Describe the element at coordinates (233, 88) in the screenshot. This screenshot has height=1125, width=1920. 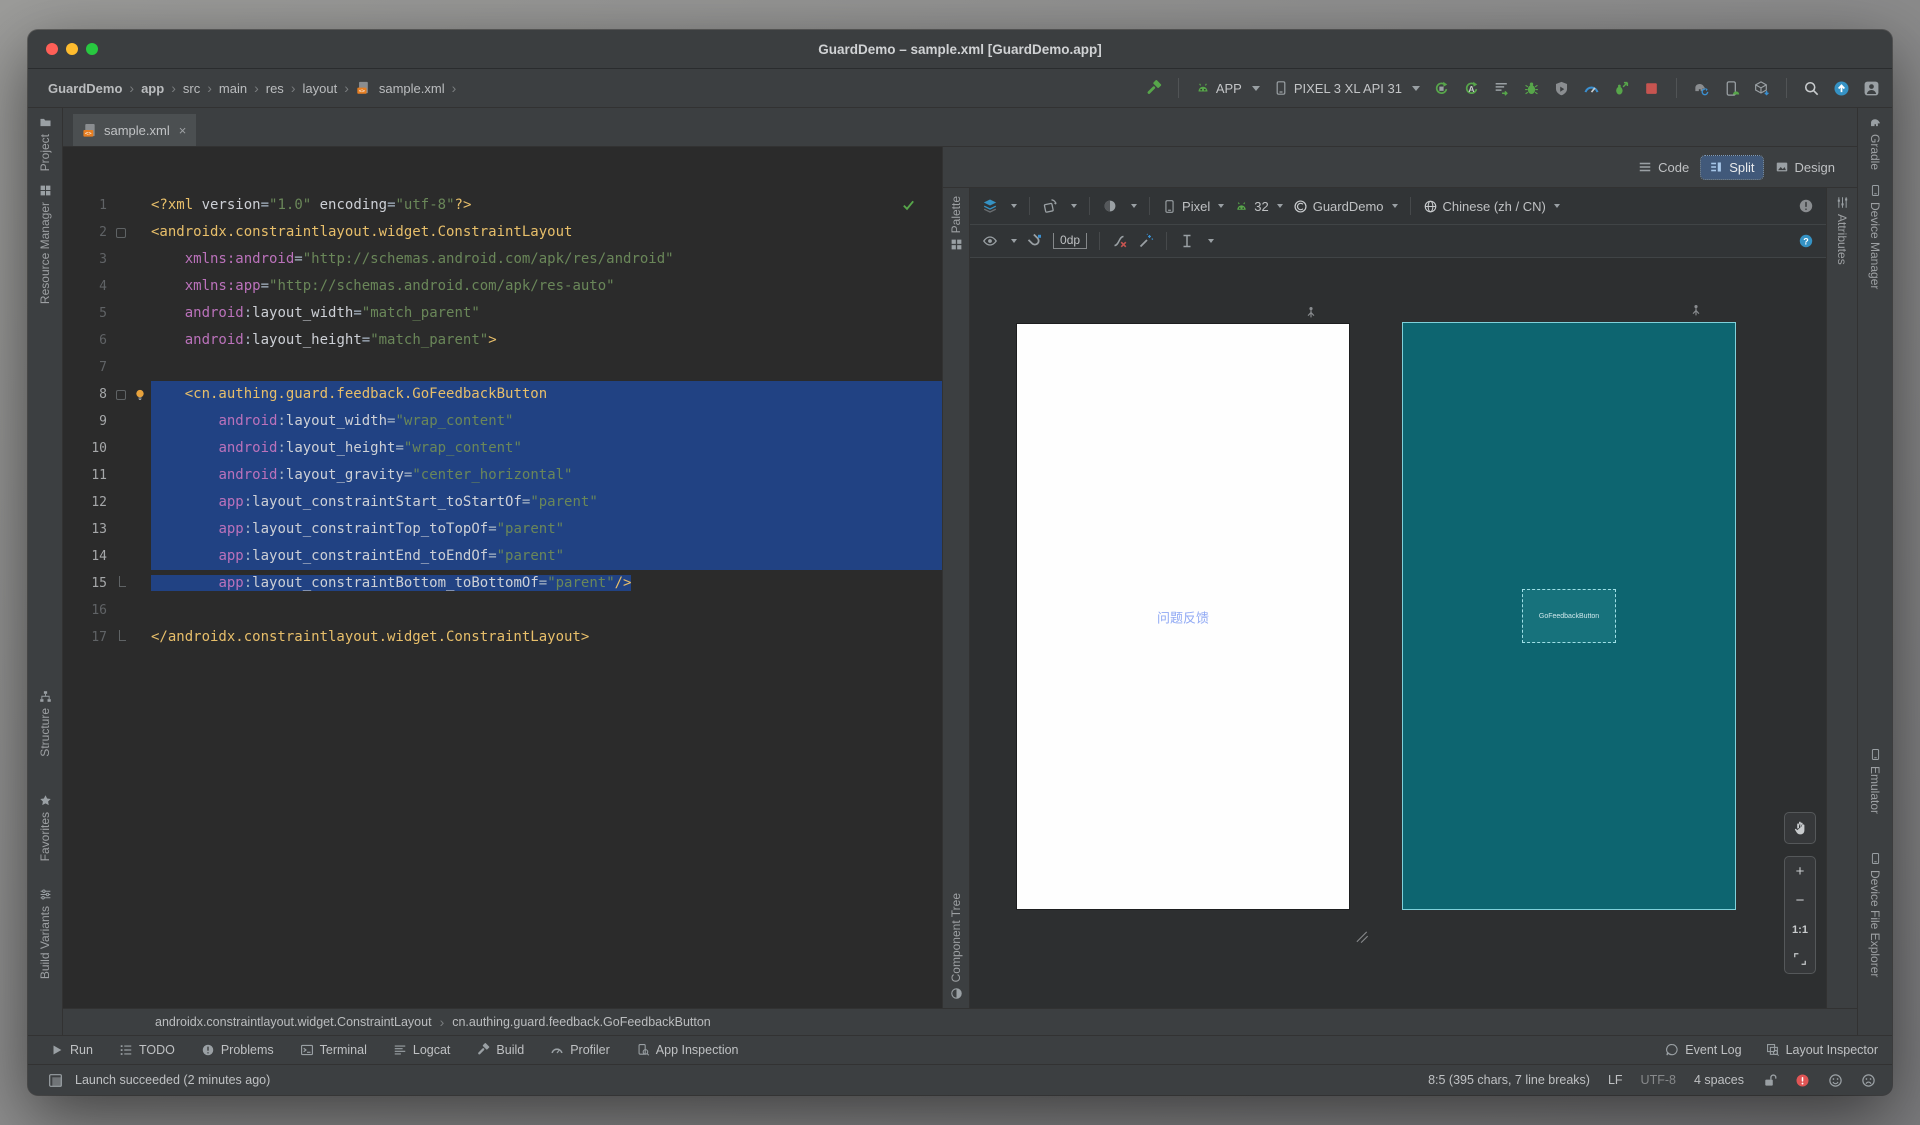
I see `breadcrumb-item-main: main` at that location.